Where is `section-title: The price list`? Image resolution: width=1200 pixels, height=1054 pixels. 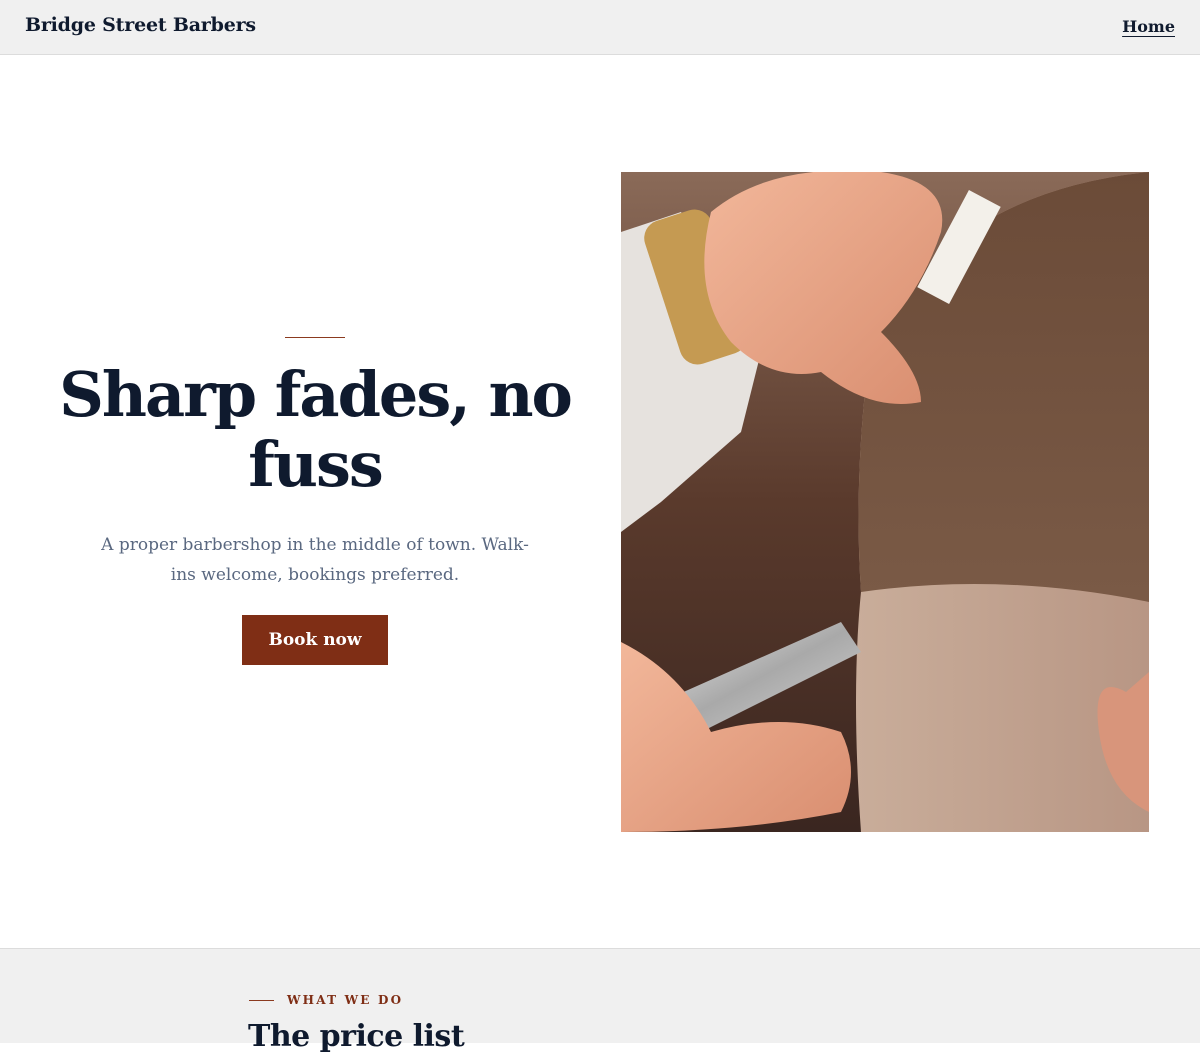 section-title: The price list is located at coordinates (356, 1036).